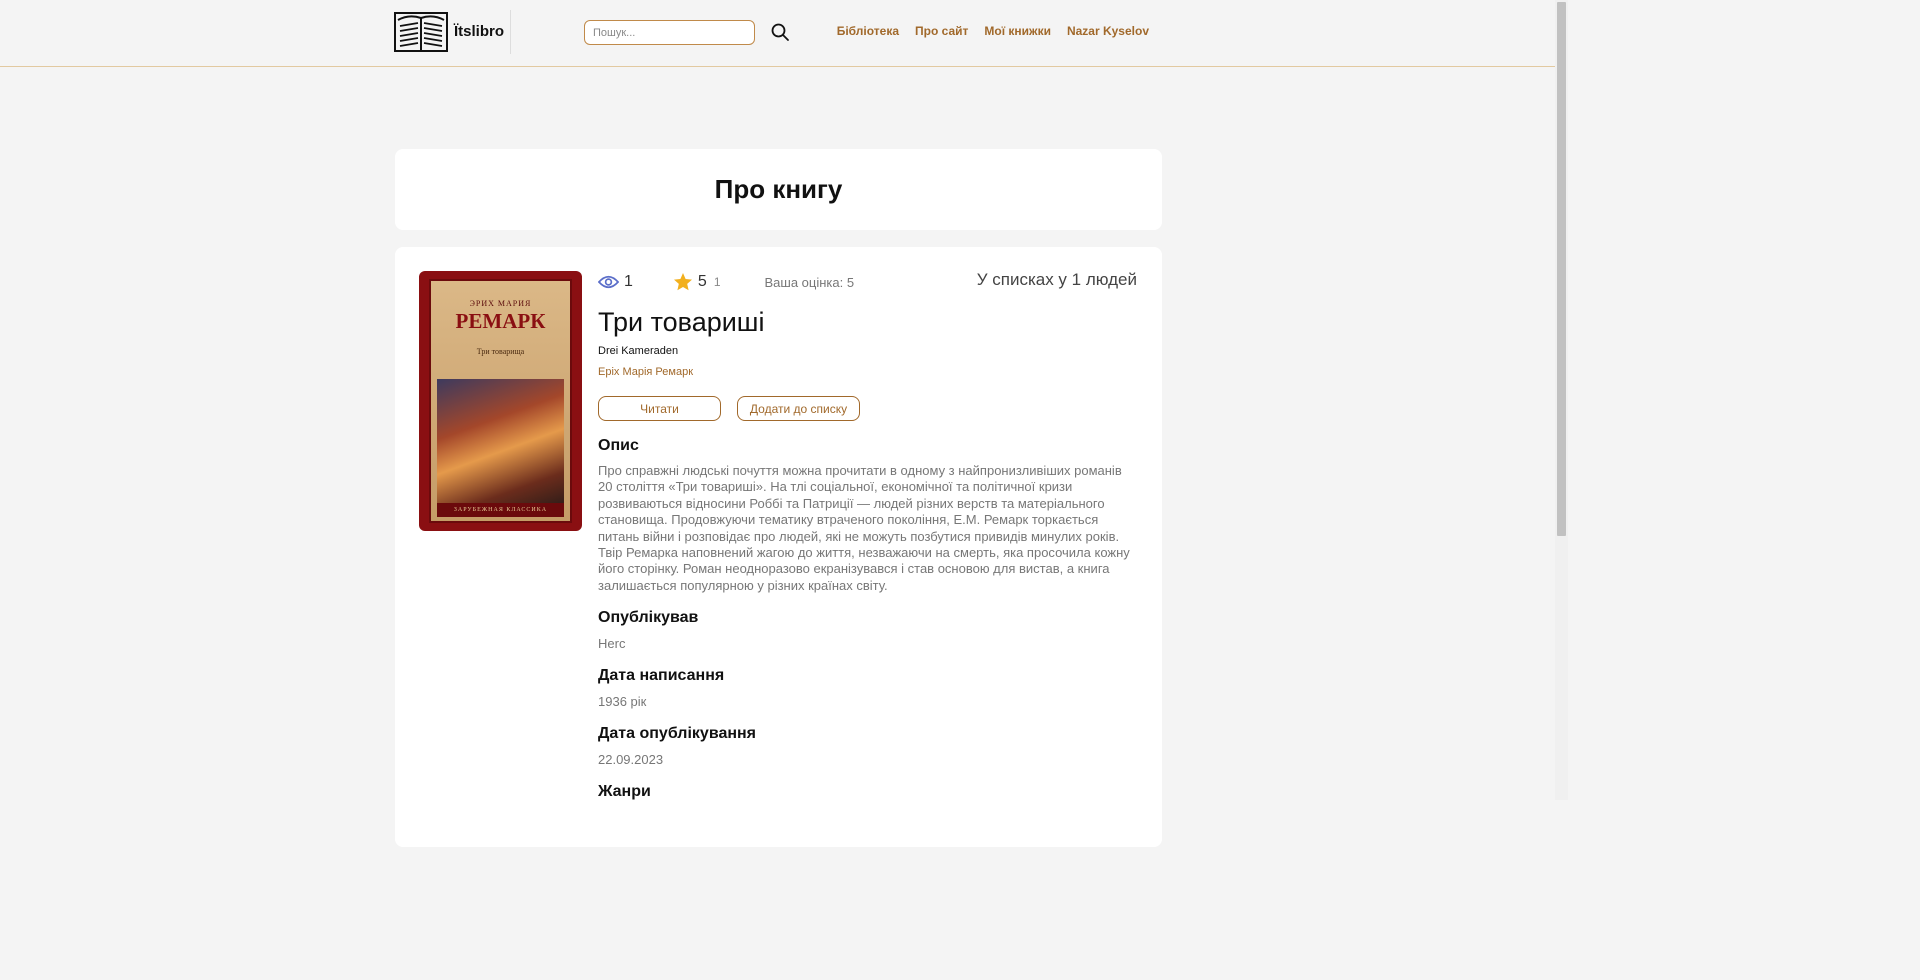 The image size is (1920, 980). What do you see at coordinates (648, 617) in the screenshot?
I see `publisher-heading: Опублікував` at bounding box center [648, 617].